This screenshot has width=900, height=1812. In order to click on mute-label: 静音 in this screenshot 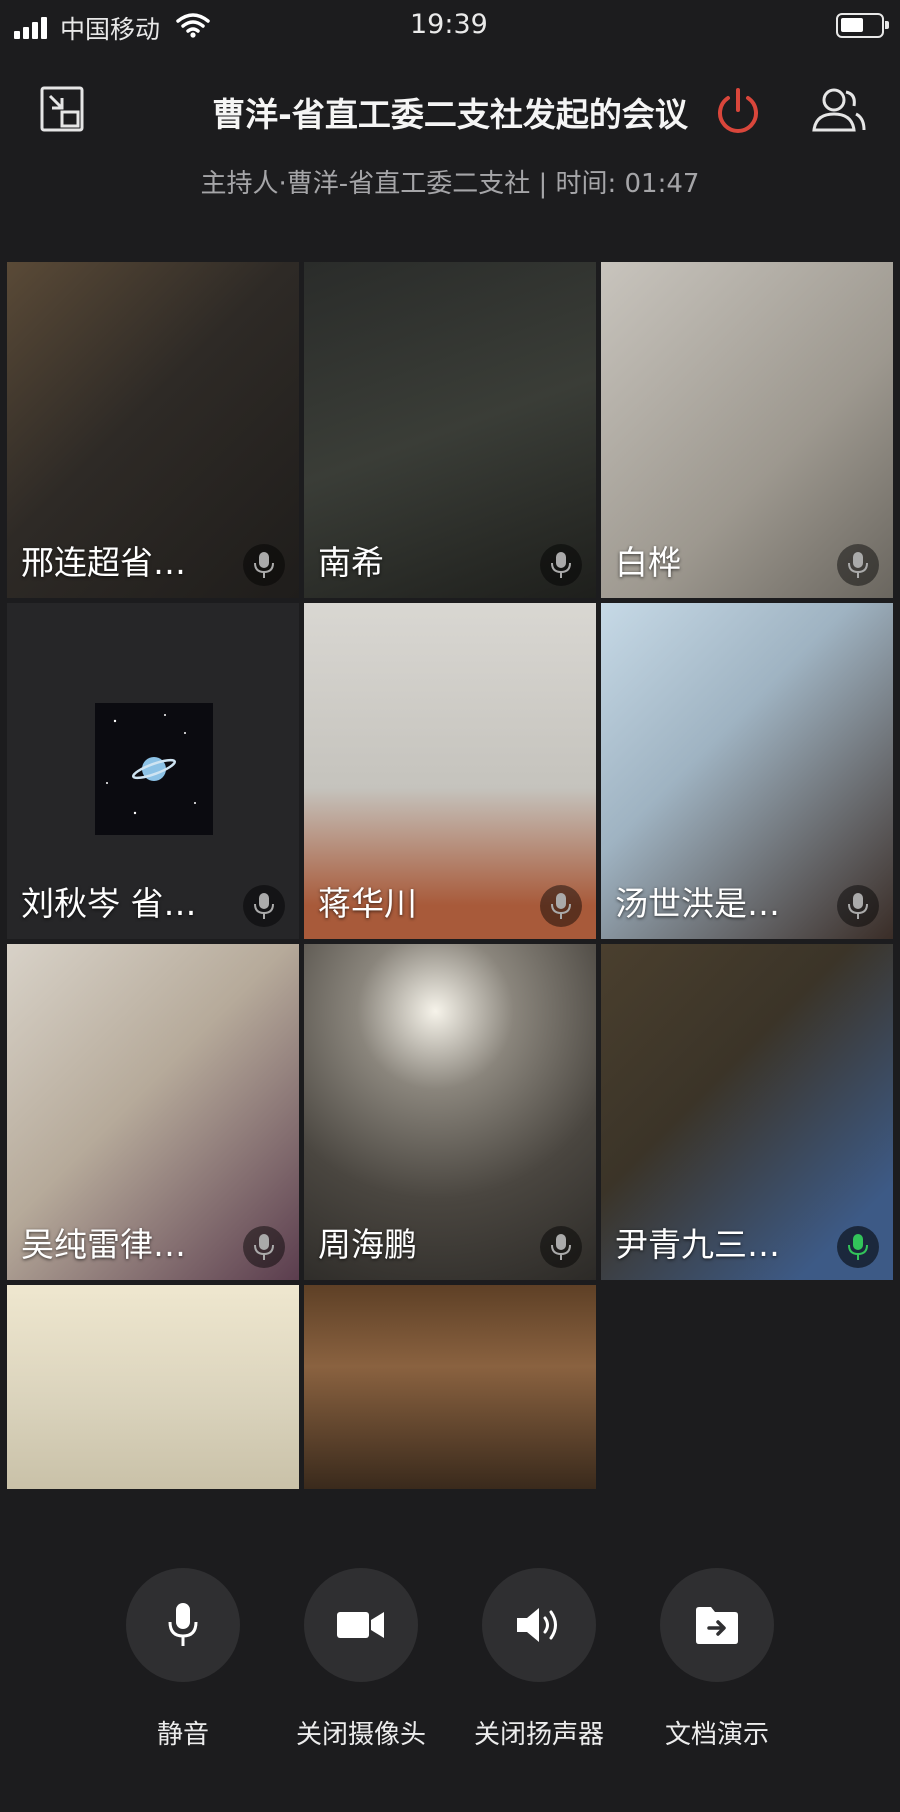, I will do `click(182, 1735)`.